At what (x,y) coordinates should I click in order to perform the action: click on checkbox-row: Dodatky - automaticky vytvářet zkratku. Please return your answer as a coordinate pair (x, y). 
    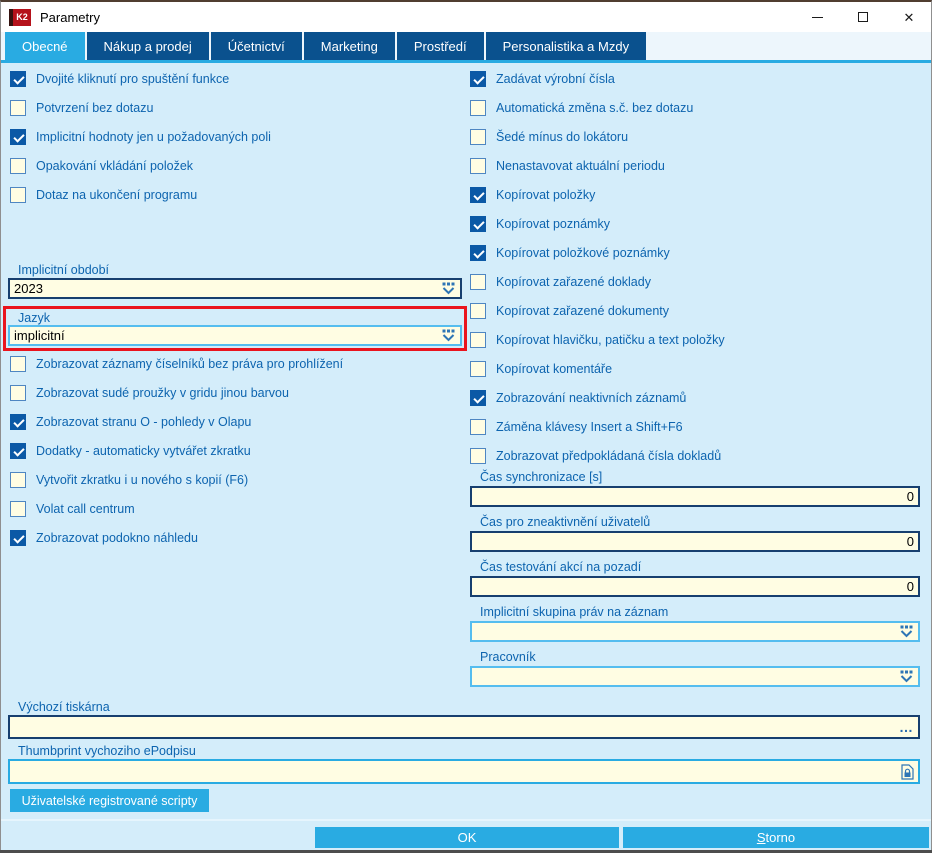
    Looking at the image, I should click on (176, 451).